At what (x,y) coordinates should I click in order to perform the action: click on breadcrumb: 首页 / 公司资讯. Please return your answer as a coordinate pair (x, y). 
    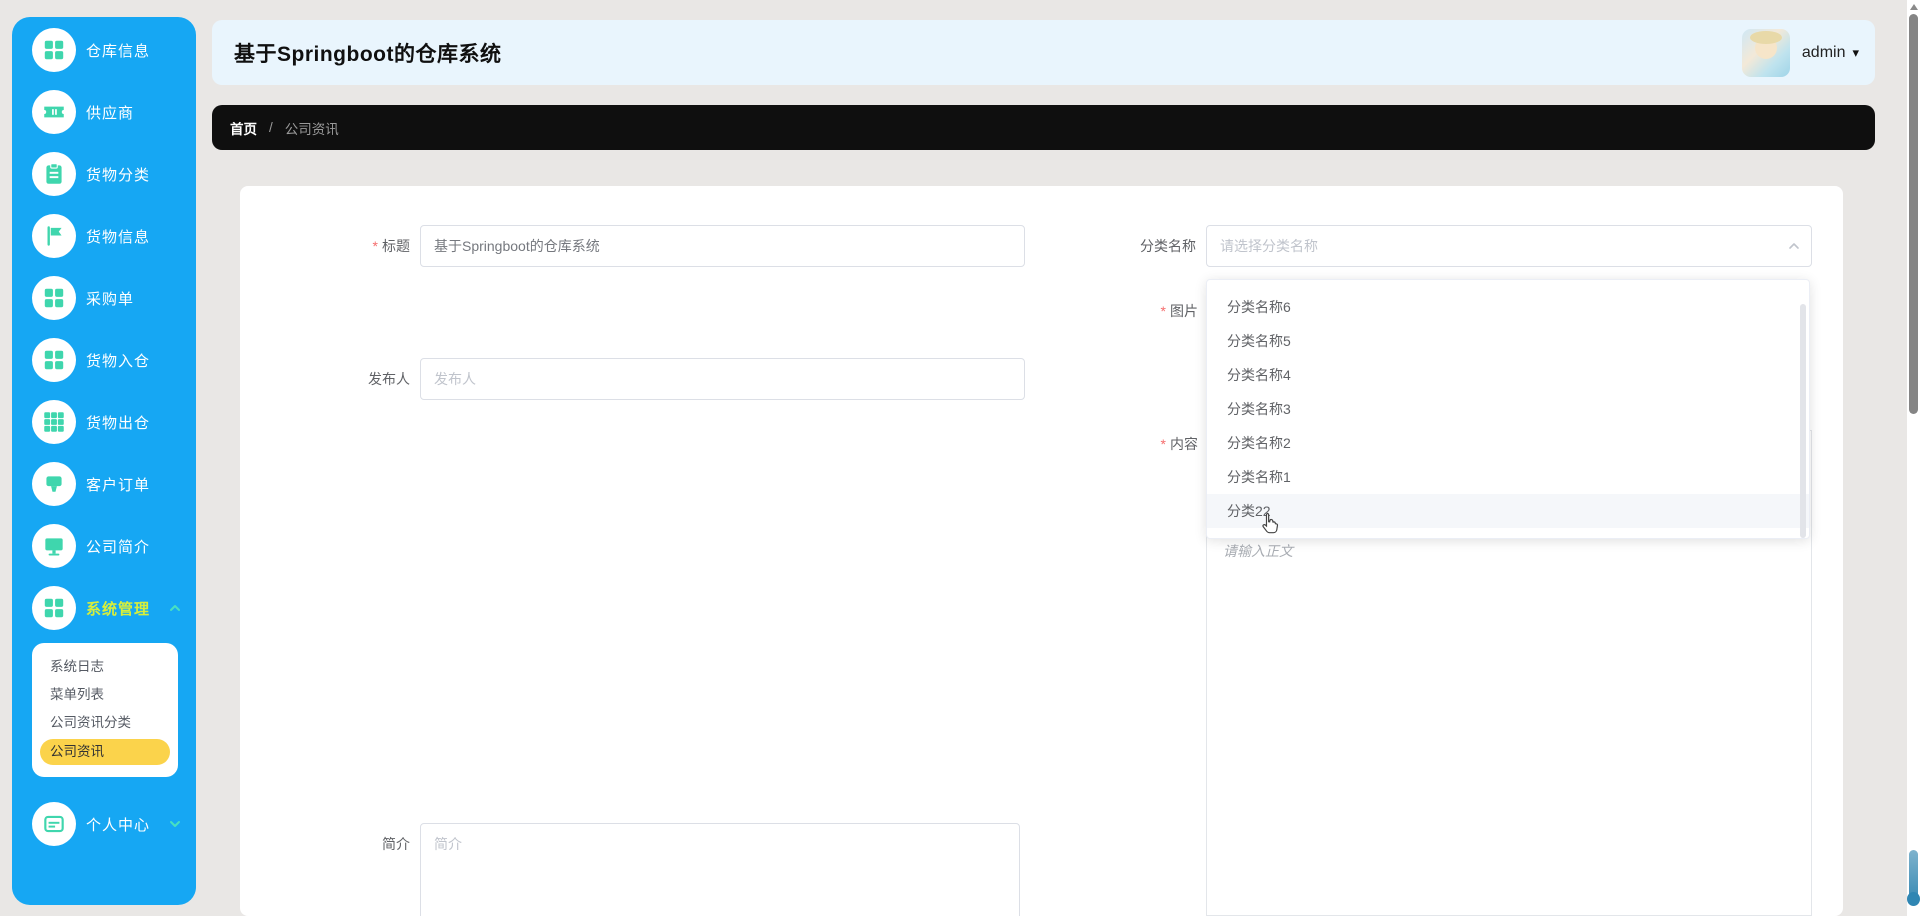
    Looking at the image, I should click on (1043, 127).